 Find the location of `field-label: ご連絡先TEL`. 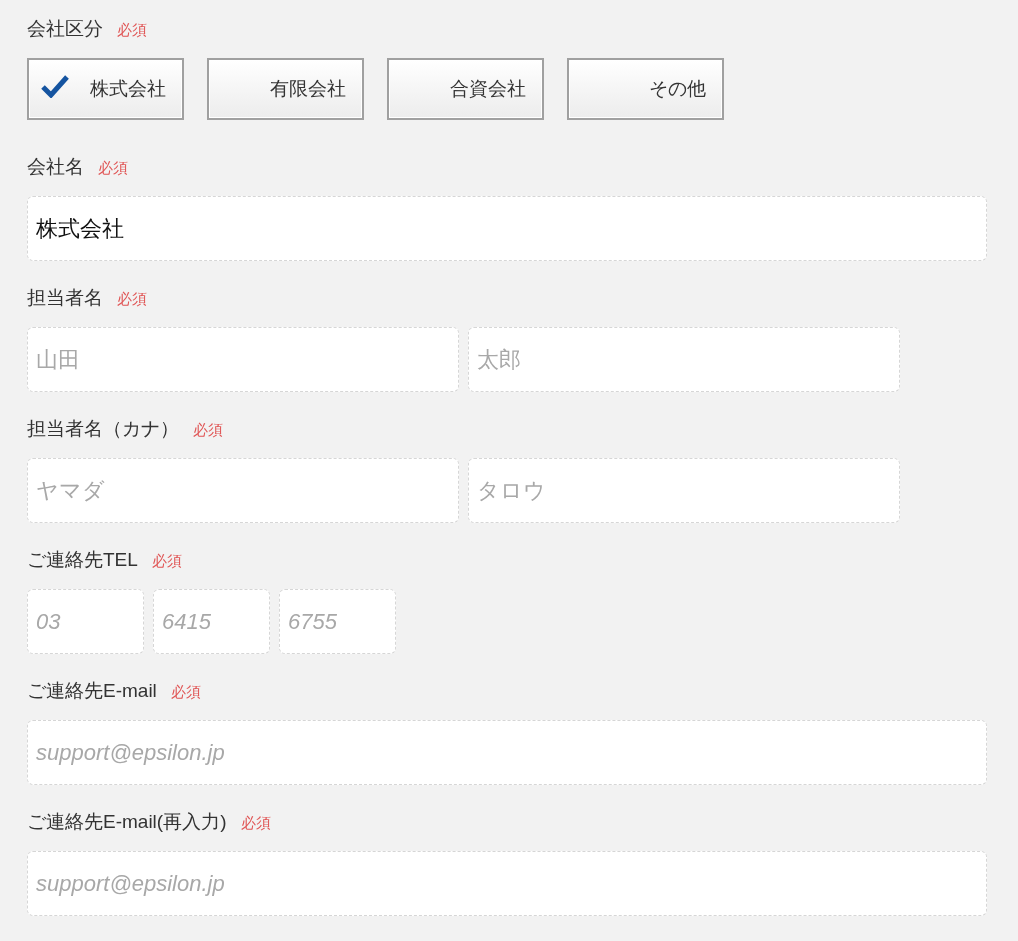

field-label: ご連絡先TEL is located at coordinates (82, 560).